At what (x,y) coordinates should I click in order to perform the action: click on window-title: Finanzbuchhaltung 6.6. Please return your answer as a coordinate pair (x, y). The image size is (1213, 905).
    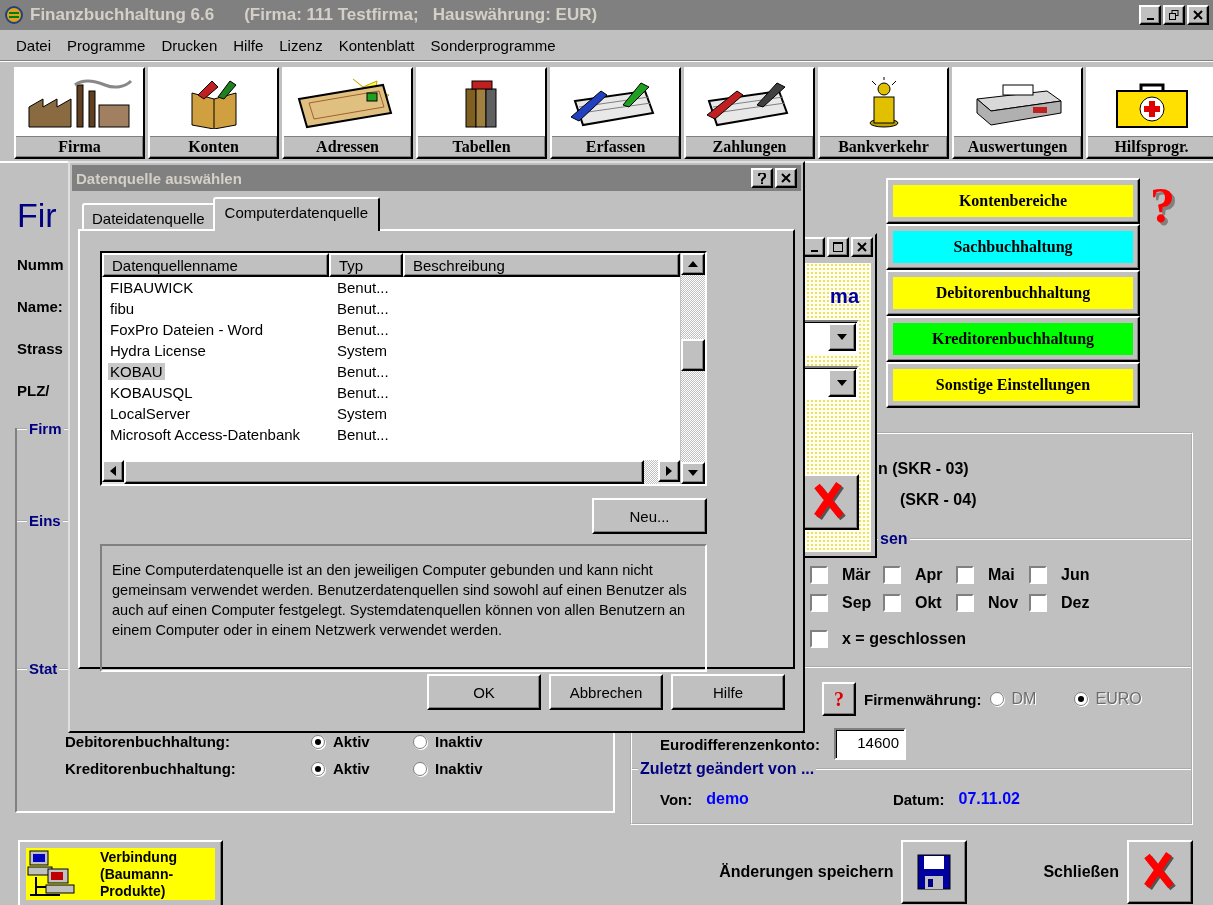
    Looking at the image, I should click on (122, 15).